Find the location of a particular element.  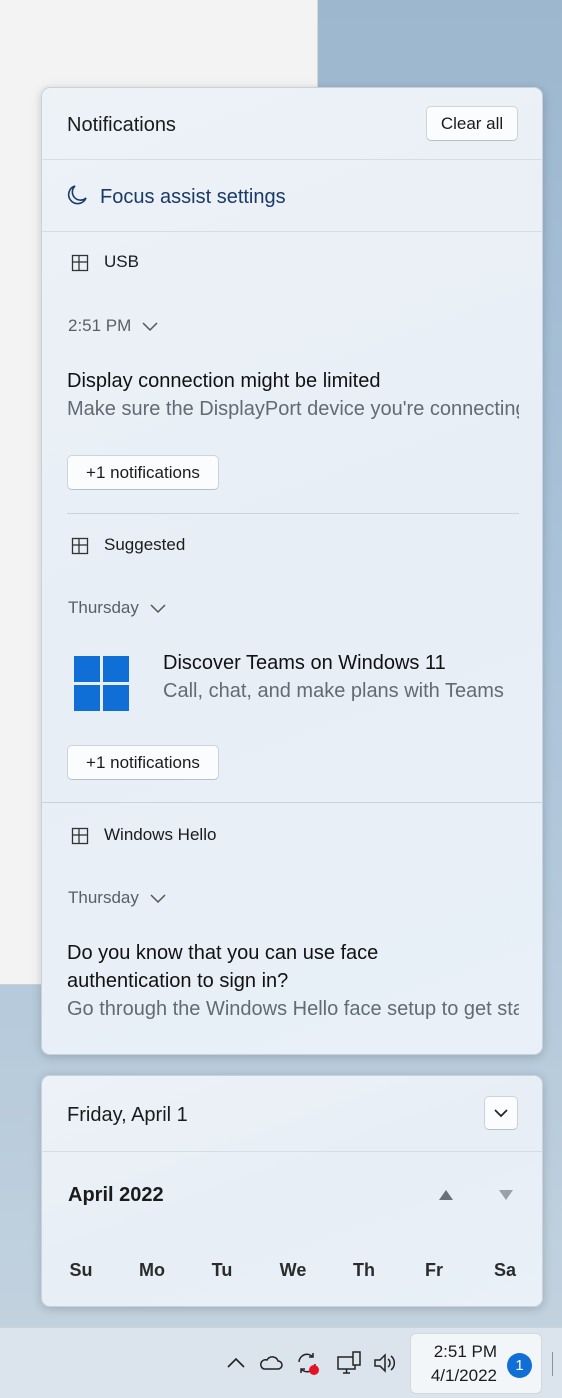

weekday-label-we: We is located at coordinates (293, 1270).